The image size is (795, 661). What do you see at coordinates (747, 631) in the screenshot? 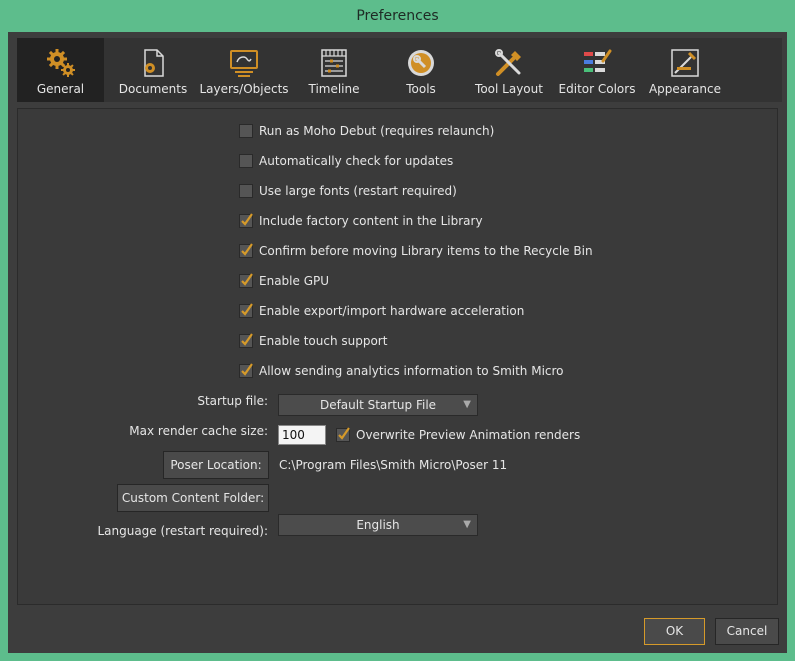
I see `cancel-button: Cancel` at bounding box center [747, 631].